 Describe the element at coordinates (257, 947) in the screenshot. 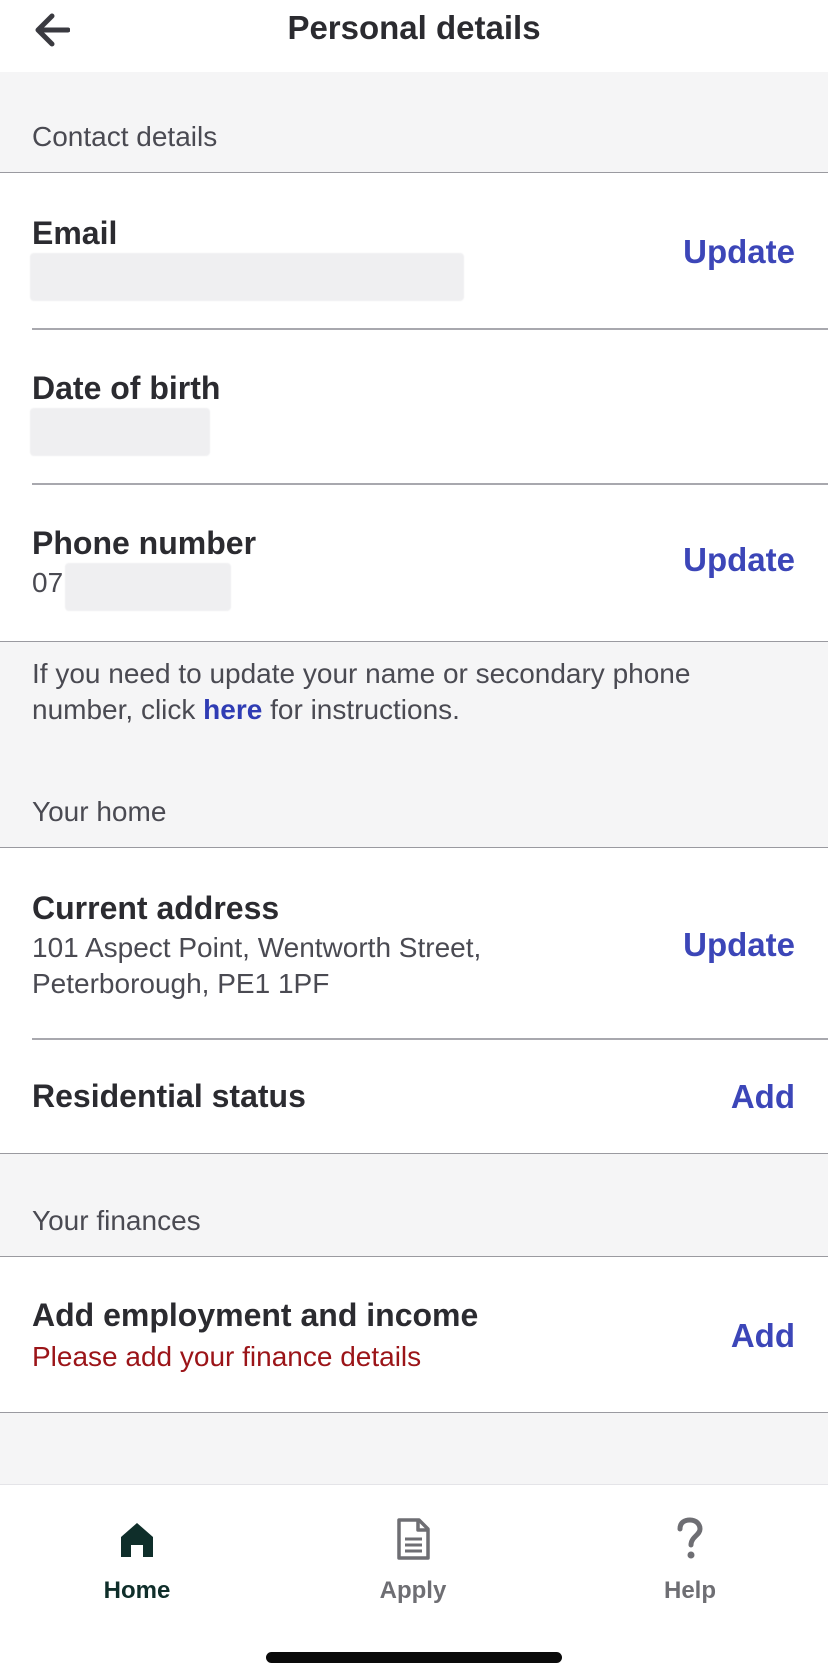

I see `address-line-1: 101 Aspect Point, Wentworth Street,` at that location.